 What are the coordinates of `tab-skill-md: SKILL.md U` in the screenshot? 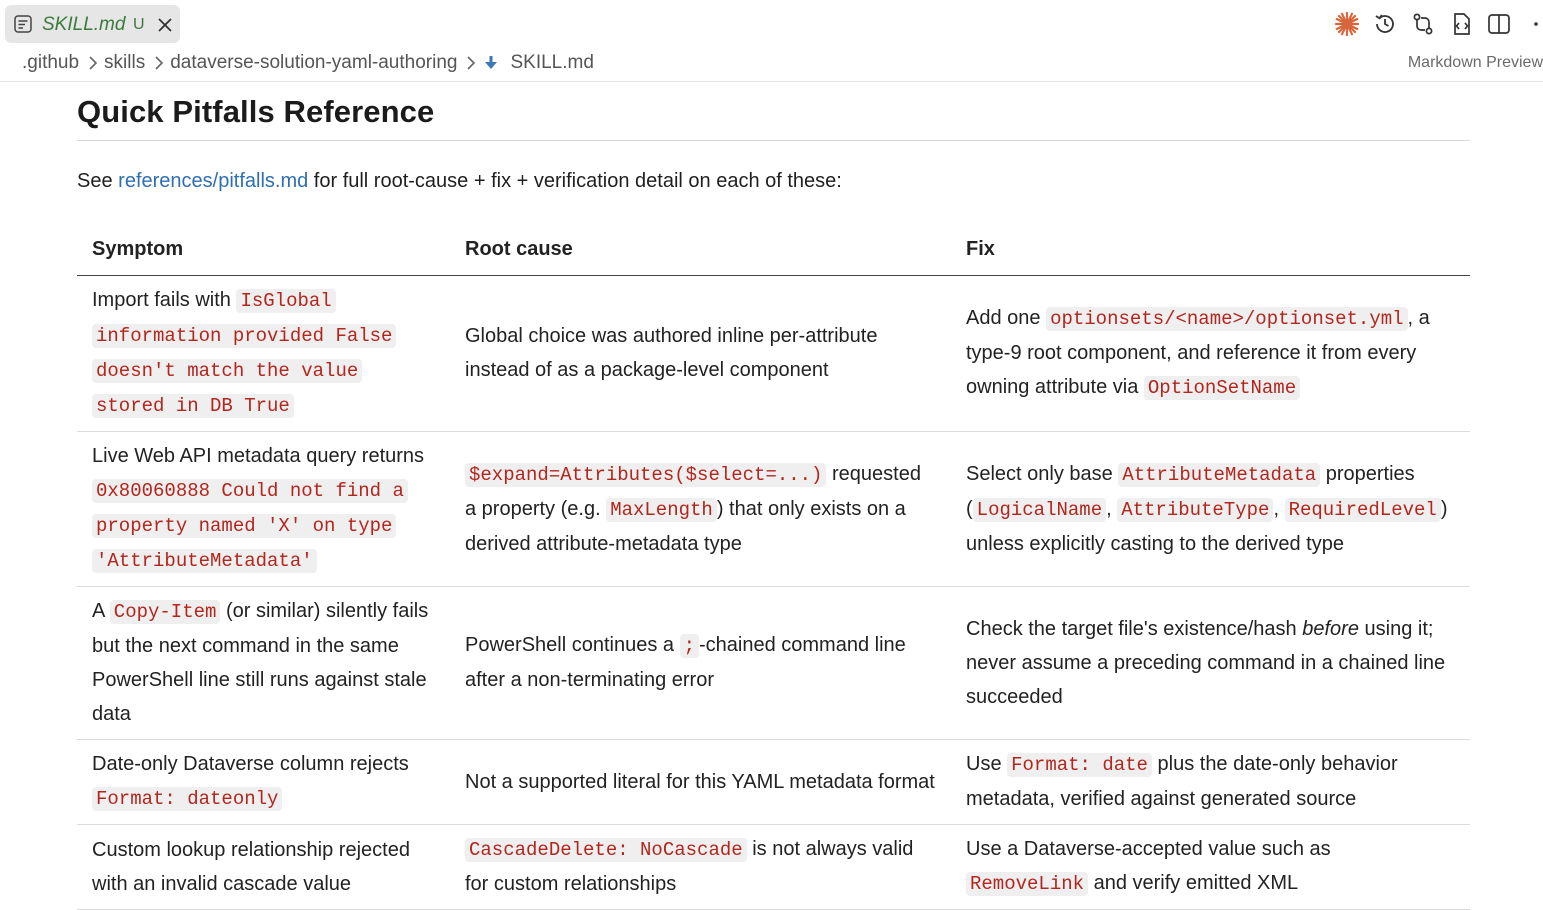 It's located at (92, 24).